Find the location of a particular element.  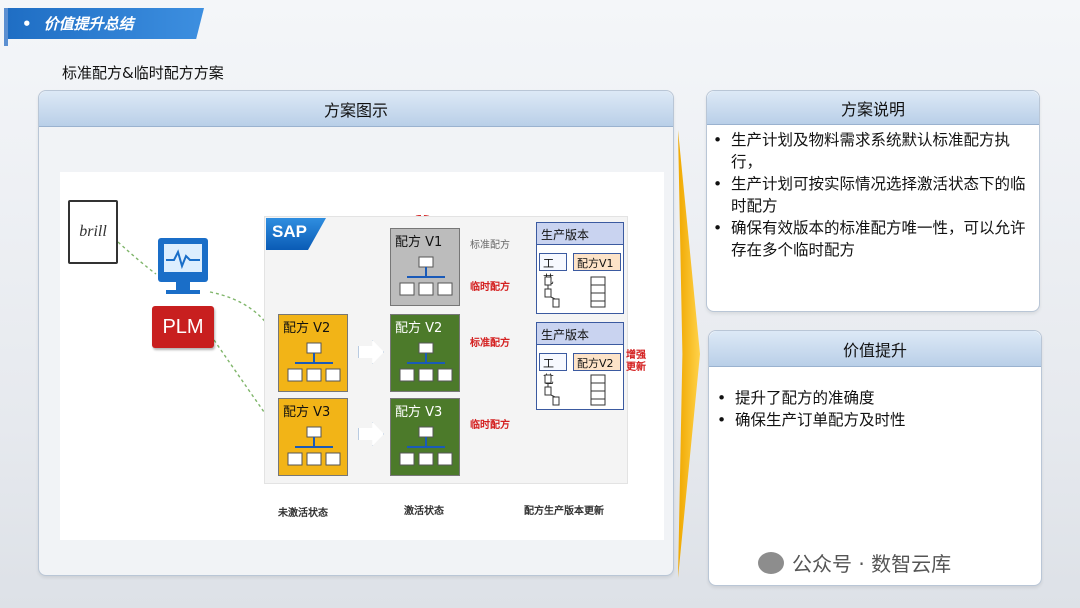

value-improvement-list: 提升了配方的准确度 确保生产订单配方及时性 is located at coordinates (874, 409).